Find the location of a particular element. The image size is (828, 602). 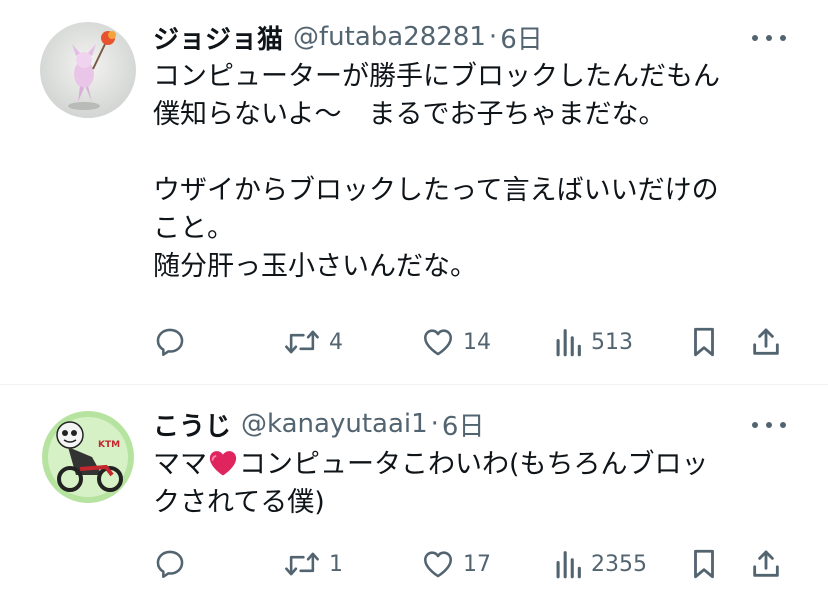

avatar-image: KTM is located at coordinates (88, 457).